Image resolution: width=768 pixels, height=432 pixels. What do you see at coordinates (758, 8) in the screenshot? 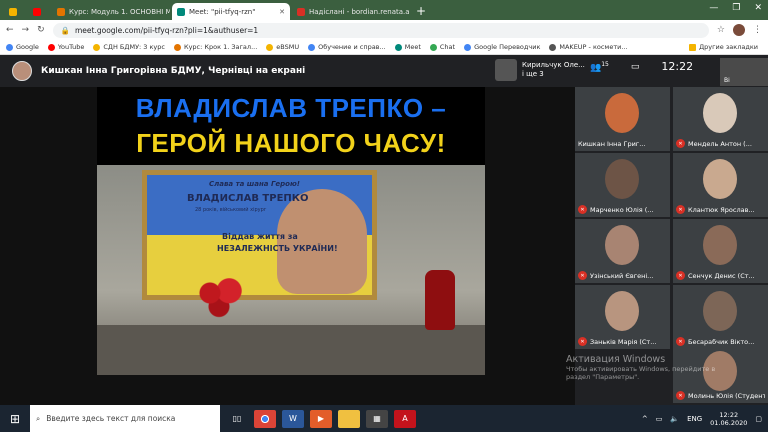
I see `close-window-icon: ✕` at bounding box center [758, 8].